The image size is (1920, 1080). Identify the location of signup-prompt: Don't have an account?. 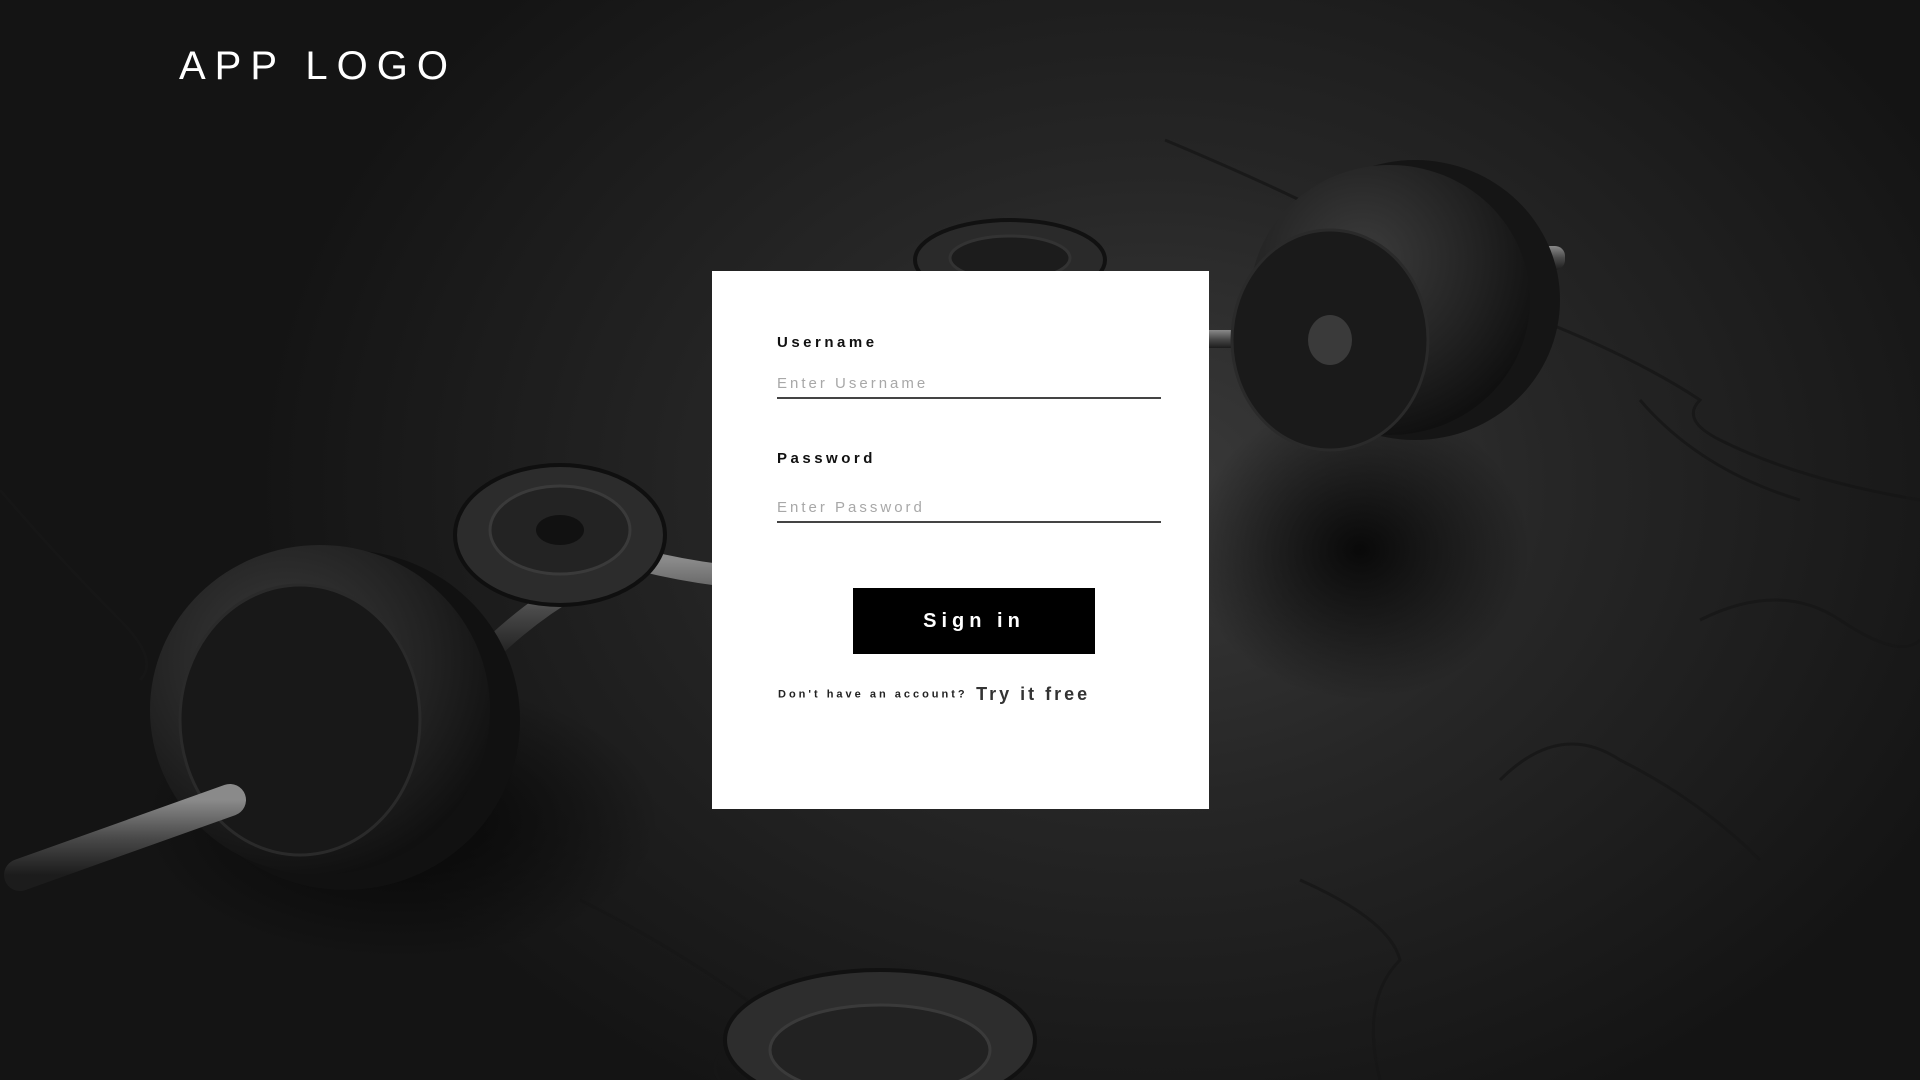
(873, 694).